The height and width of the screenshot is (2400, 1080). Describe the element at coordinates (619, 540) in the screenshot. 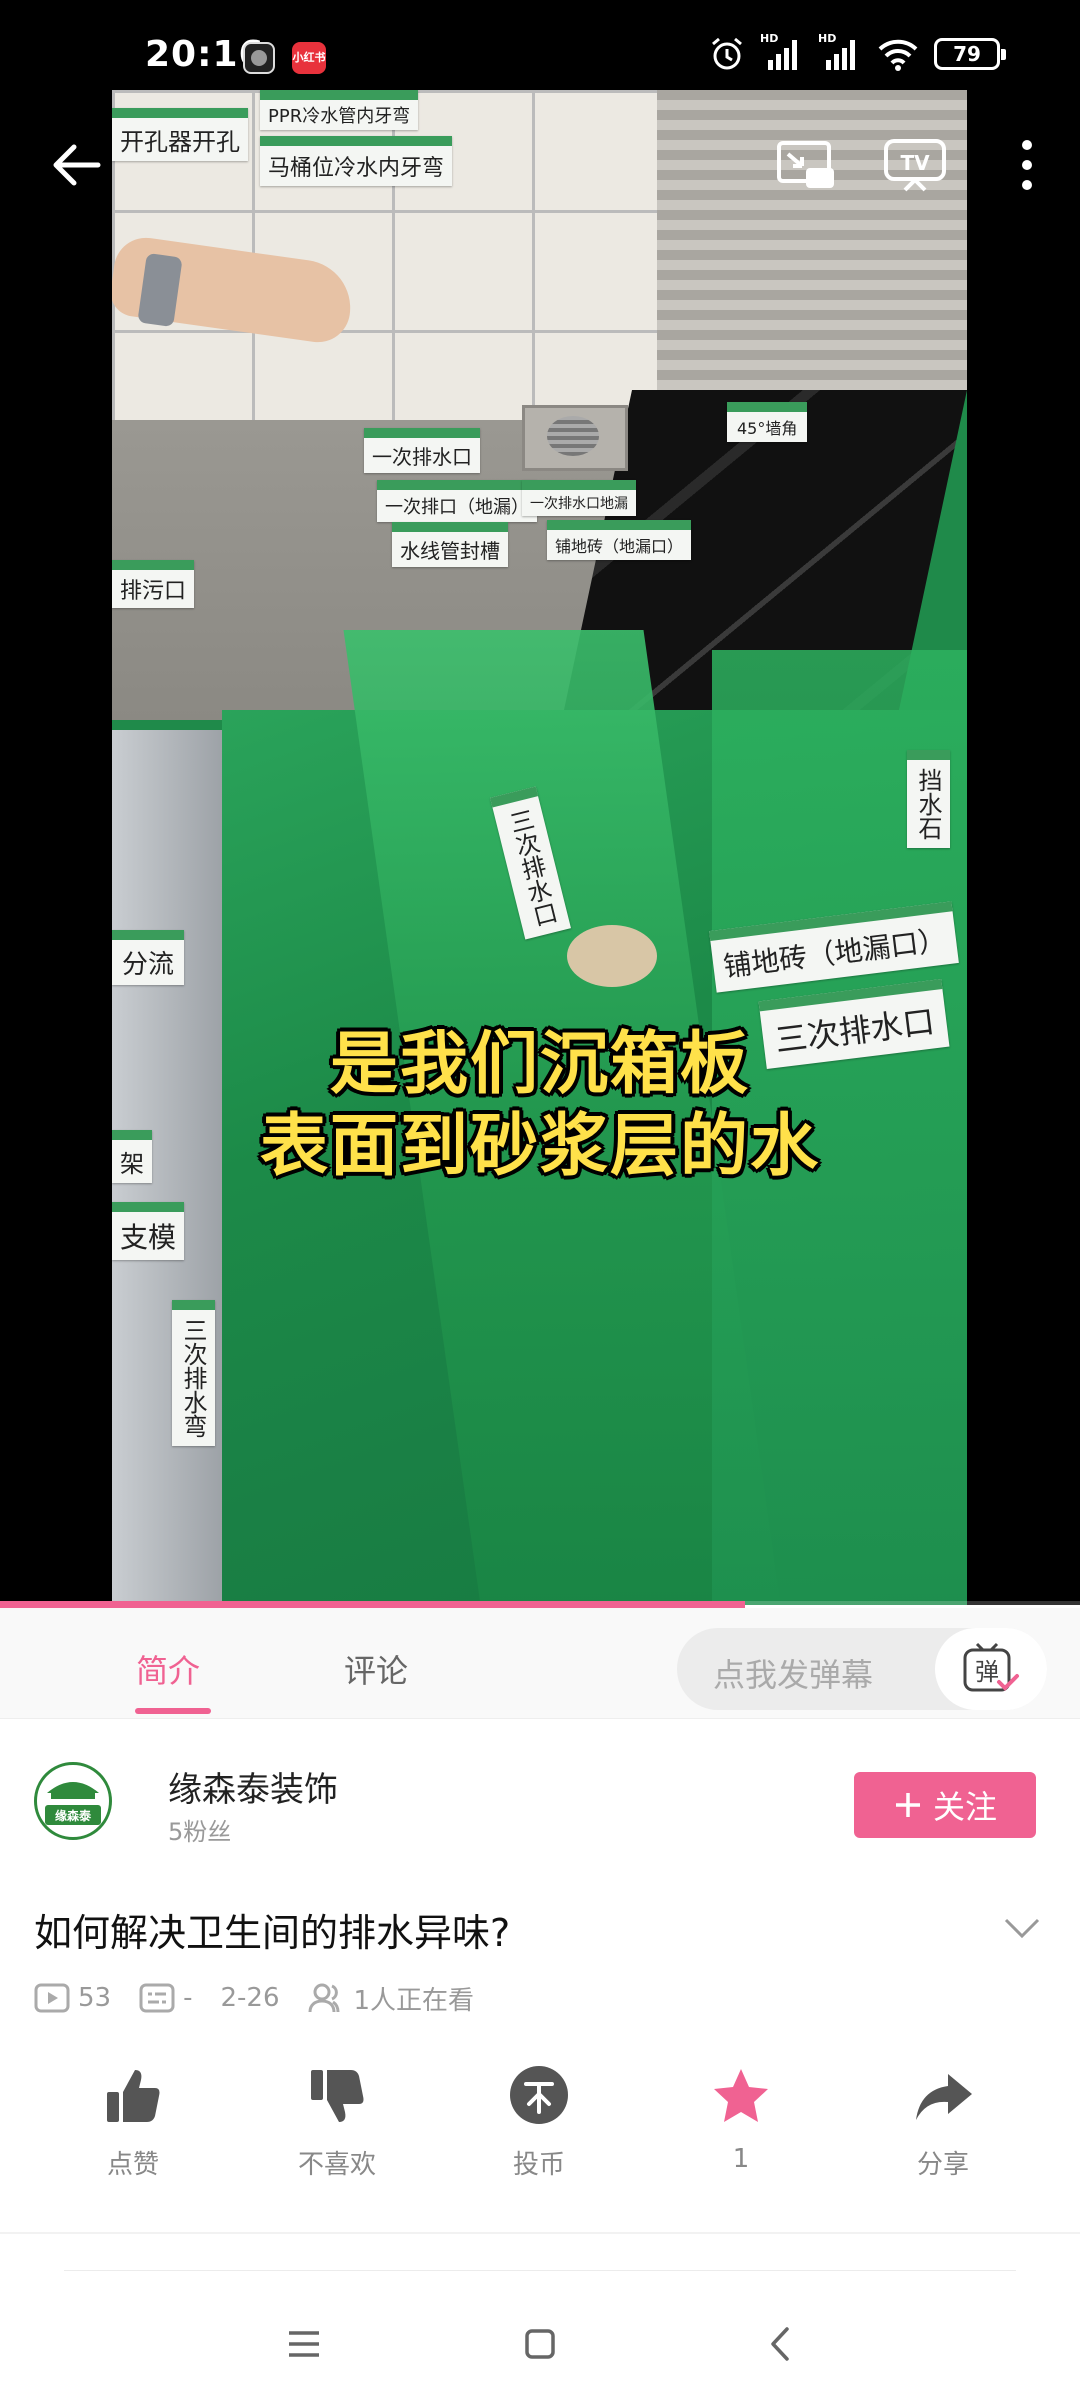

I see `label-tag: 铺地砖（地漏口）` at that location.